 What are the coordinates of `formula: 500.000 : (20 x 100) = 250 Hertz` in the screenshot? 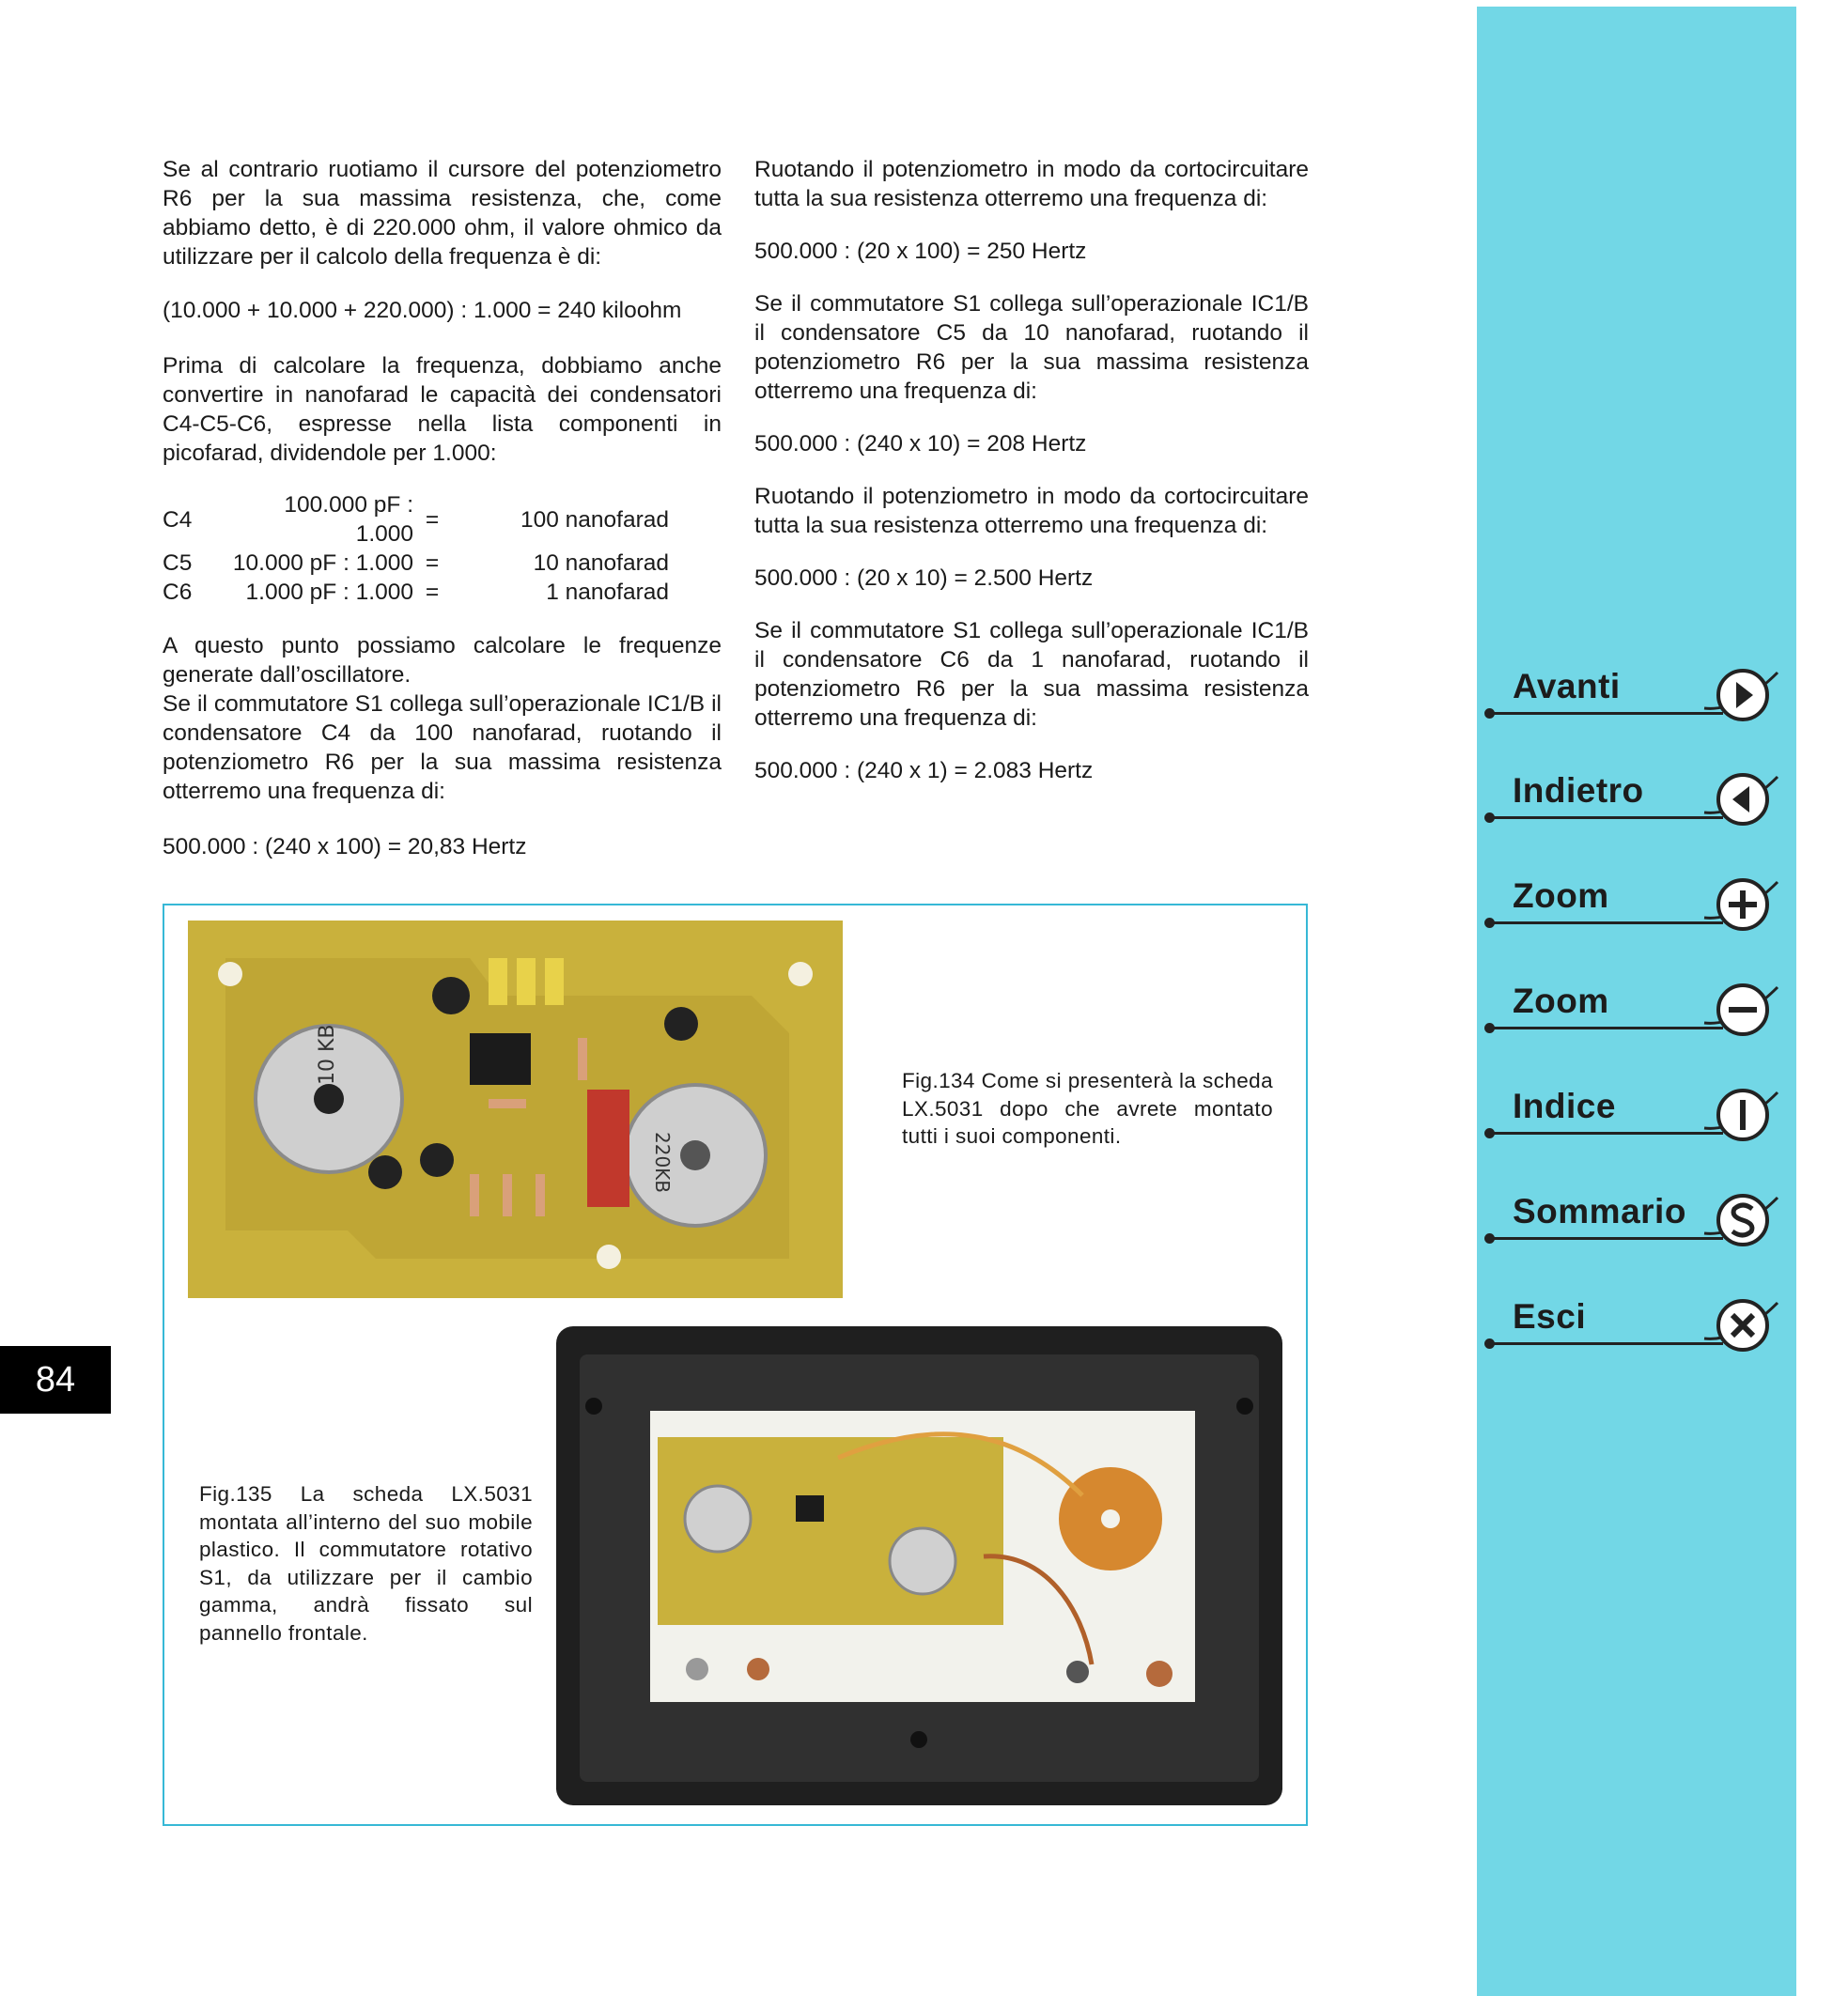 It's located at (920, 252).